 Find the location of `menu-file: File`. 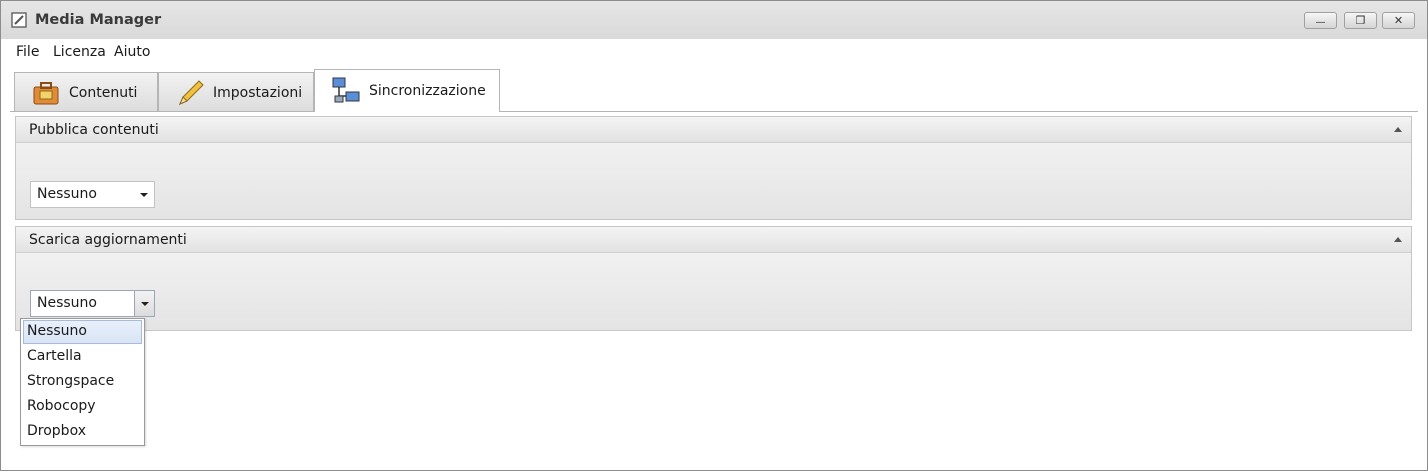

menu-file: File is located at coordinates (27, 52).